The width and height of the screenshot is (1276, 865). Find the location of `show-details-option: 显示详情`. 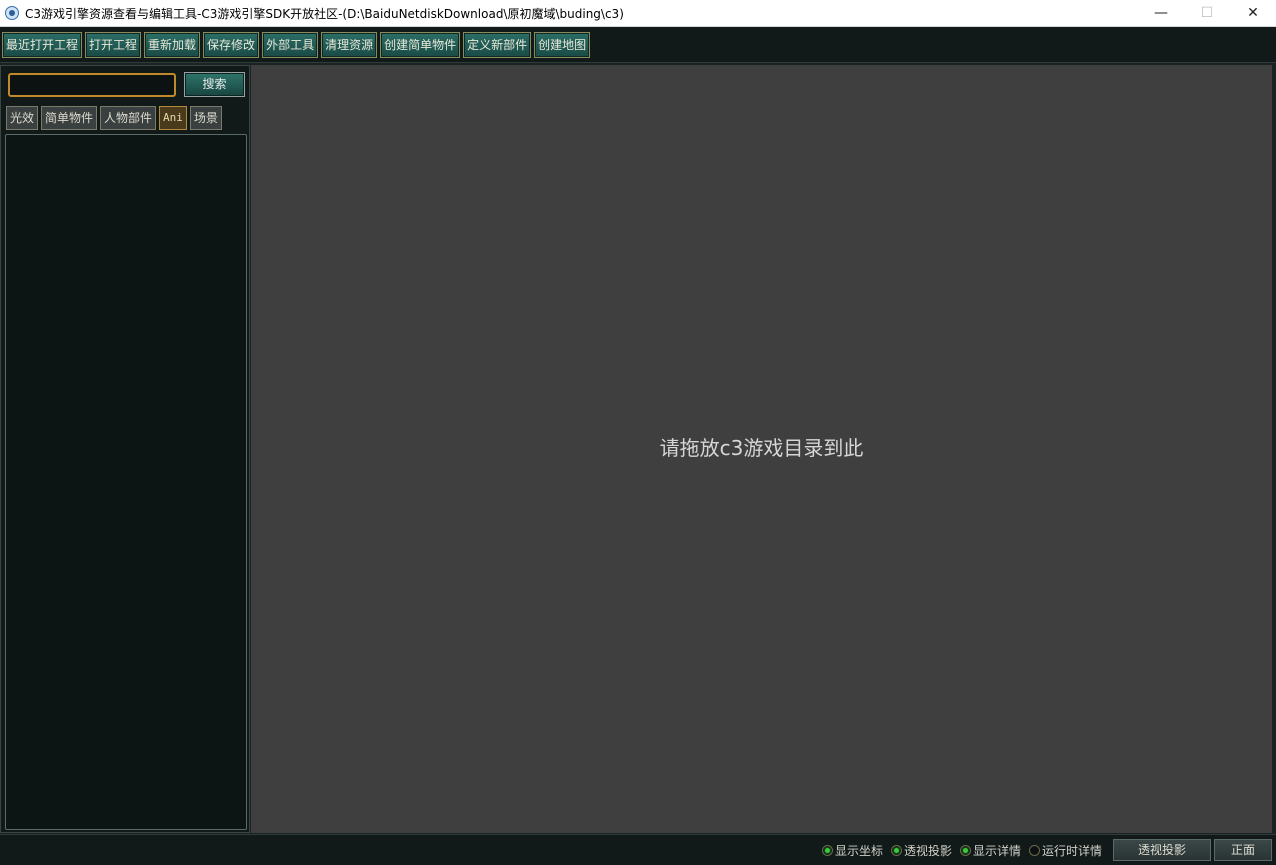

show-details-option: 显示详情 is located at coordinates (990, 850).